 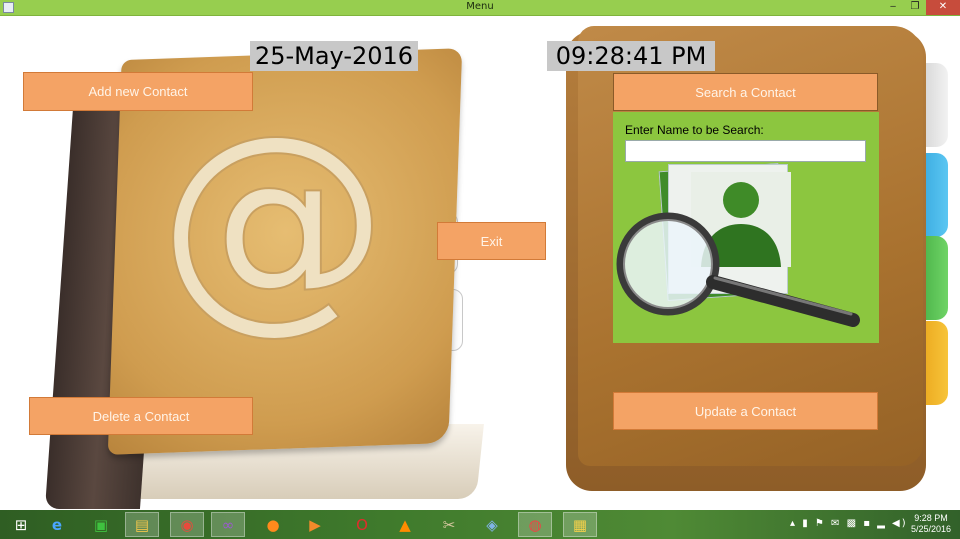 What do you see at coordinates (362, 524) in the screenshot?
I see `opera-icon: O` at bounding box center [362, 524].